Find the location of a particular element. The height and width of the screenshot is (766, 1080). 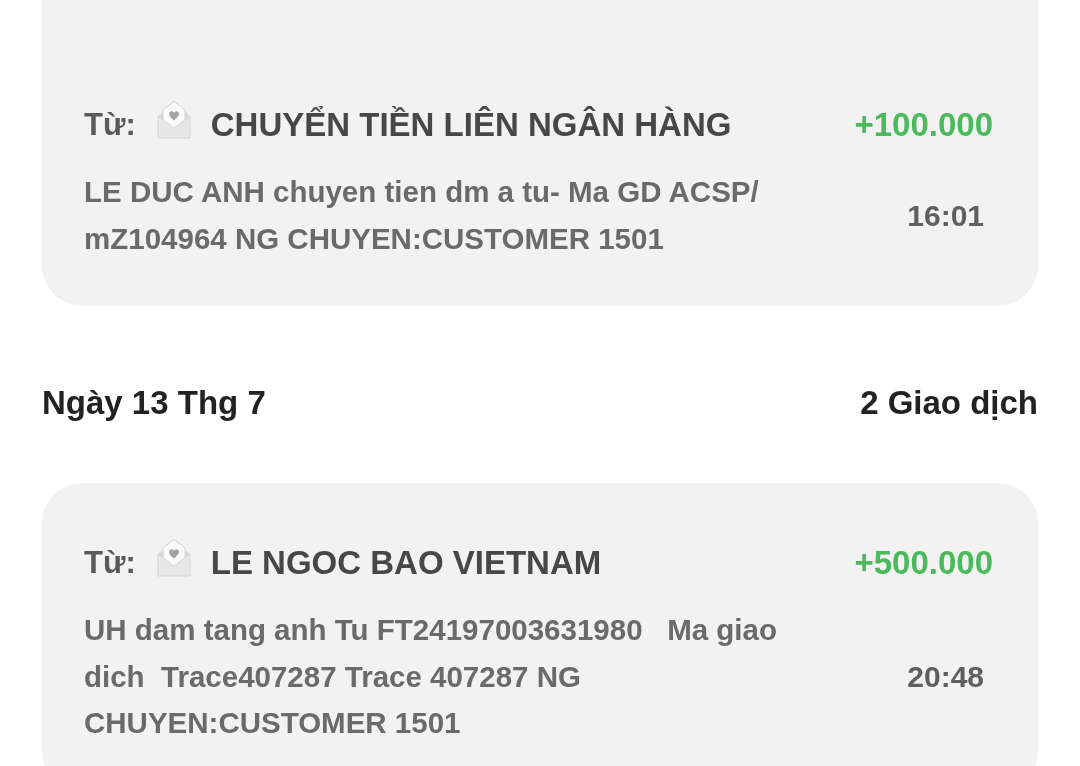

transaction-description: LE DUC ANH chuyen tien dm a tu- Ma GD ACSP/ mZ104964 NG CHUYEN:CUSTOMER 1501 is located at coordinates (422, 215).